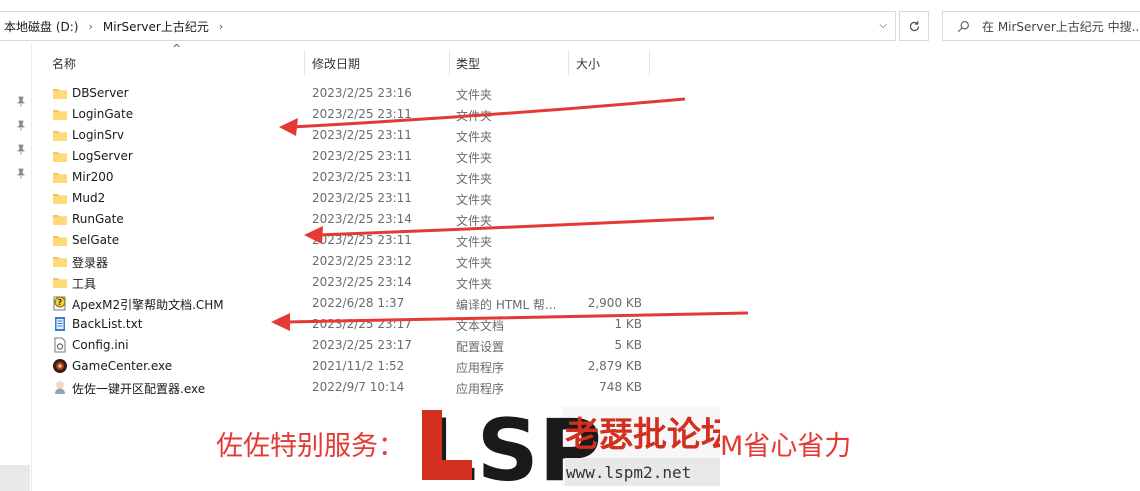  What do you see at coordinates (156, 26) in the screenshot?
I see `breadcrumb-folder: MirServer上古纪元` at bounding box center [156, 26].